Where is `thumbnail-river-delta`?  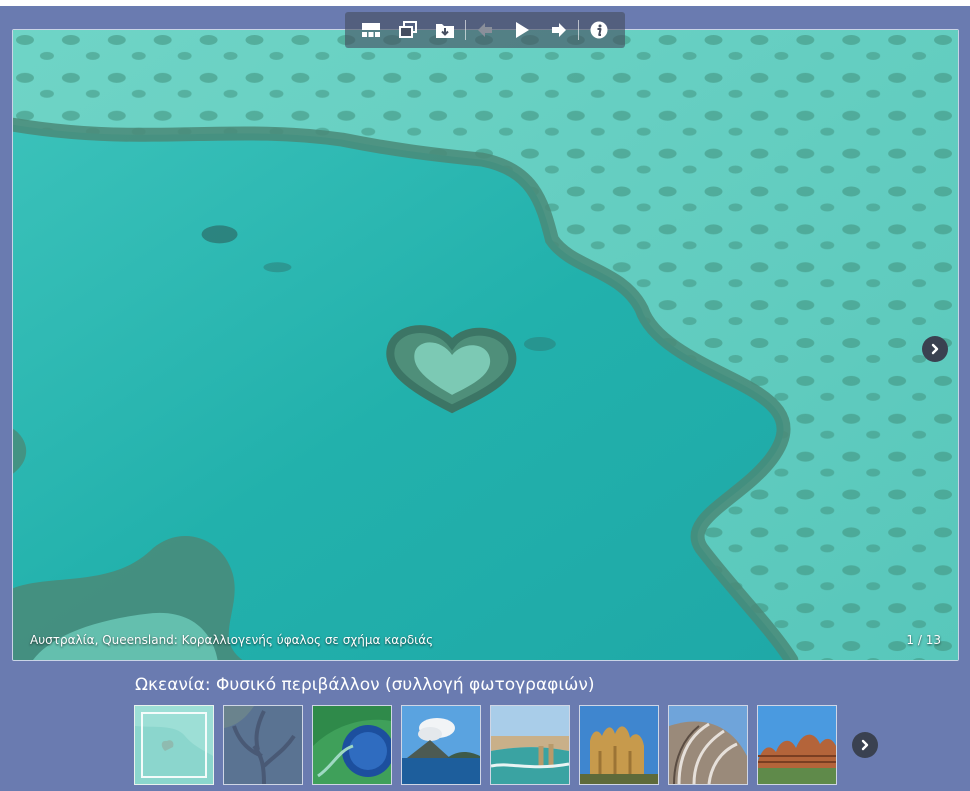
thumbnail-river-delta is located at coordinates (263, 745).